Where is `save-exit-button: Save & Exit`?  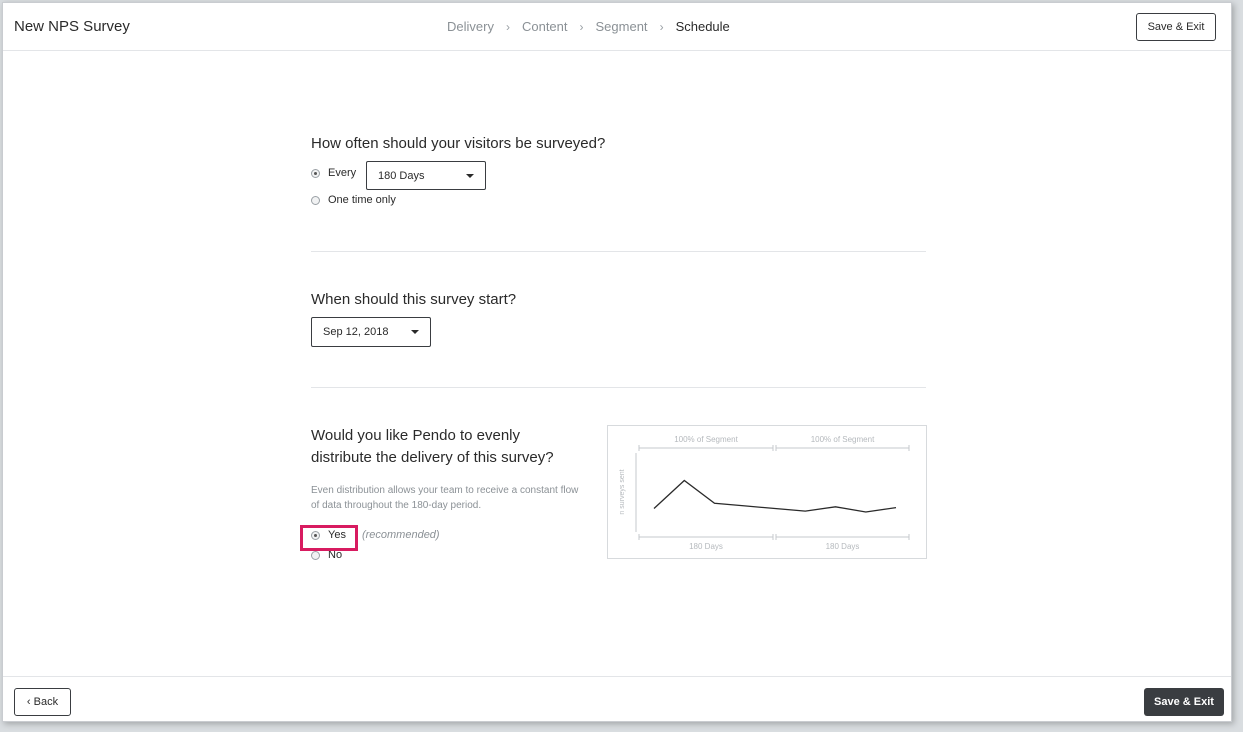 save-exit-button: Save & Exit is located at coordinates (1176, 27).